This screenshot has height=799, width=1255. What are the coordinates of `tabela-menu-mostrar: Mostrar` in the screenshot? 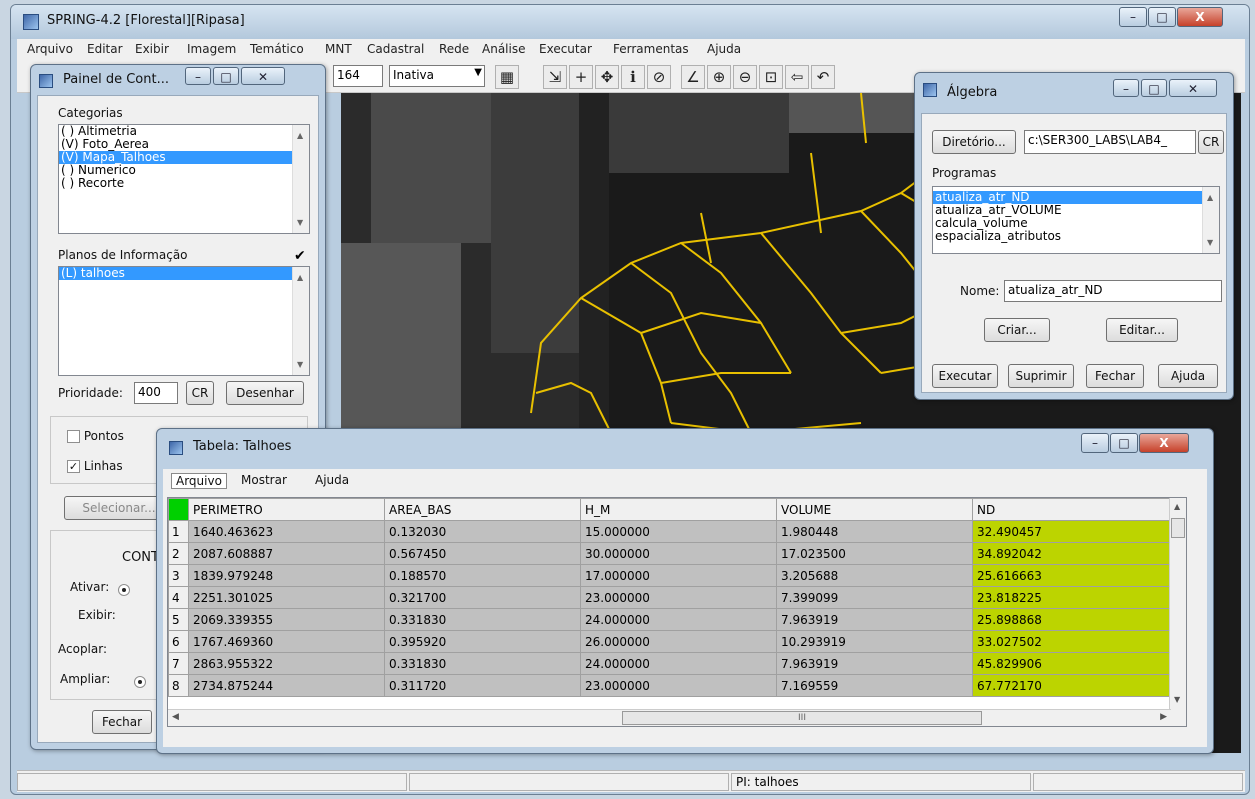 It's located at (264, 480).